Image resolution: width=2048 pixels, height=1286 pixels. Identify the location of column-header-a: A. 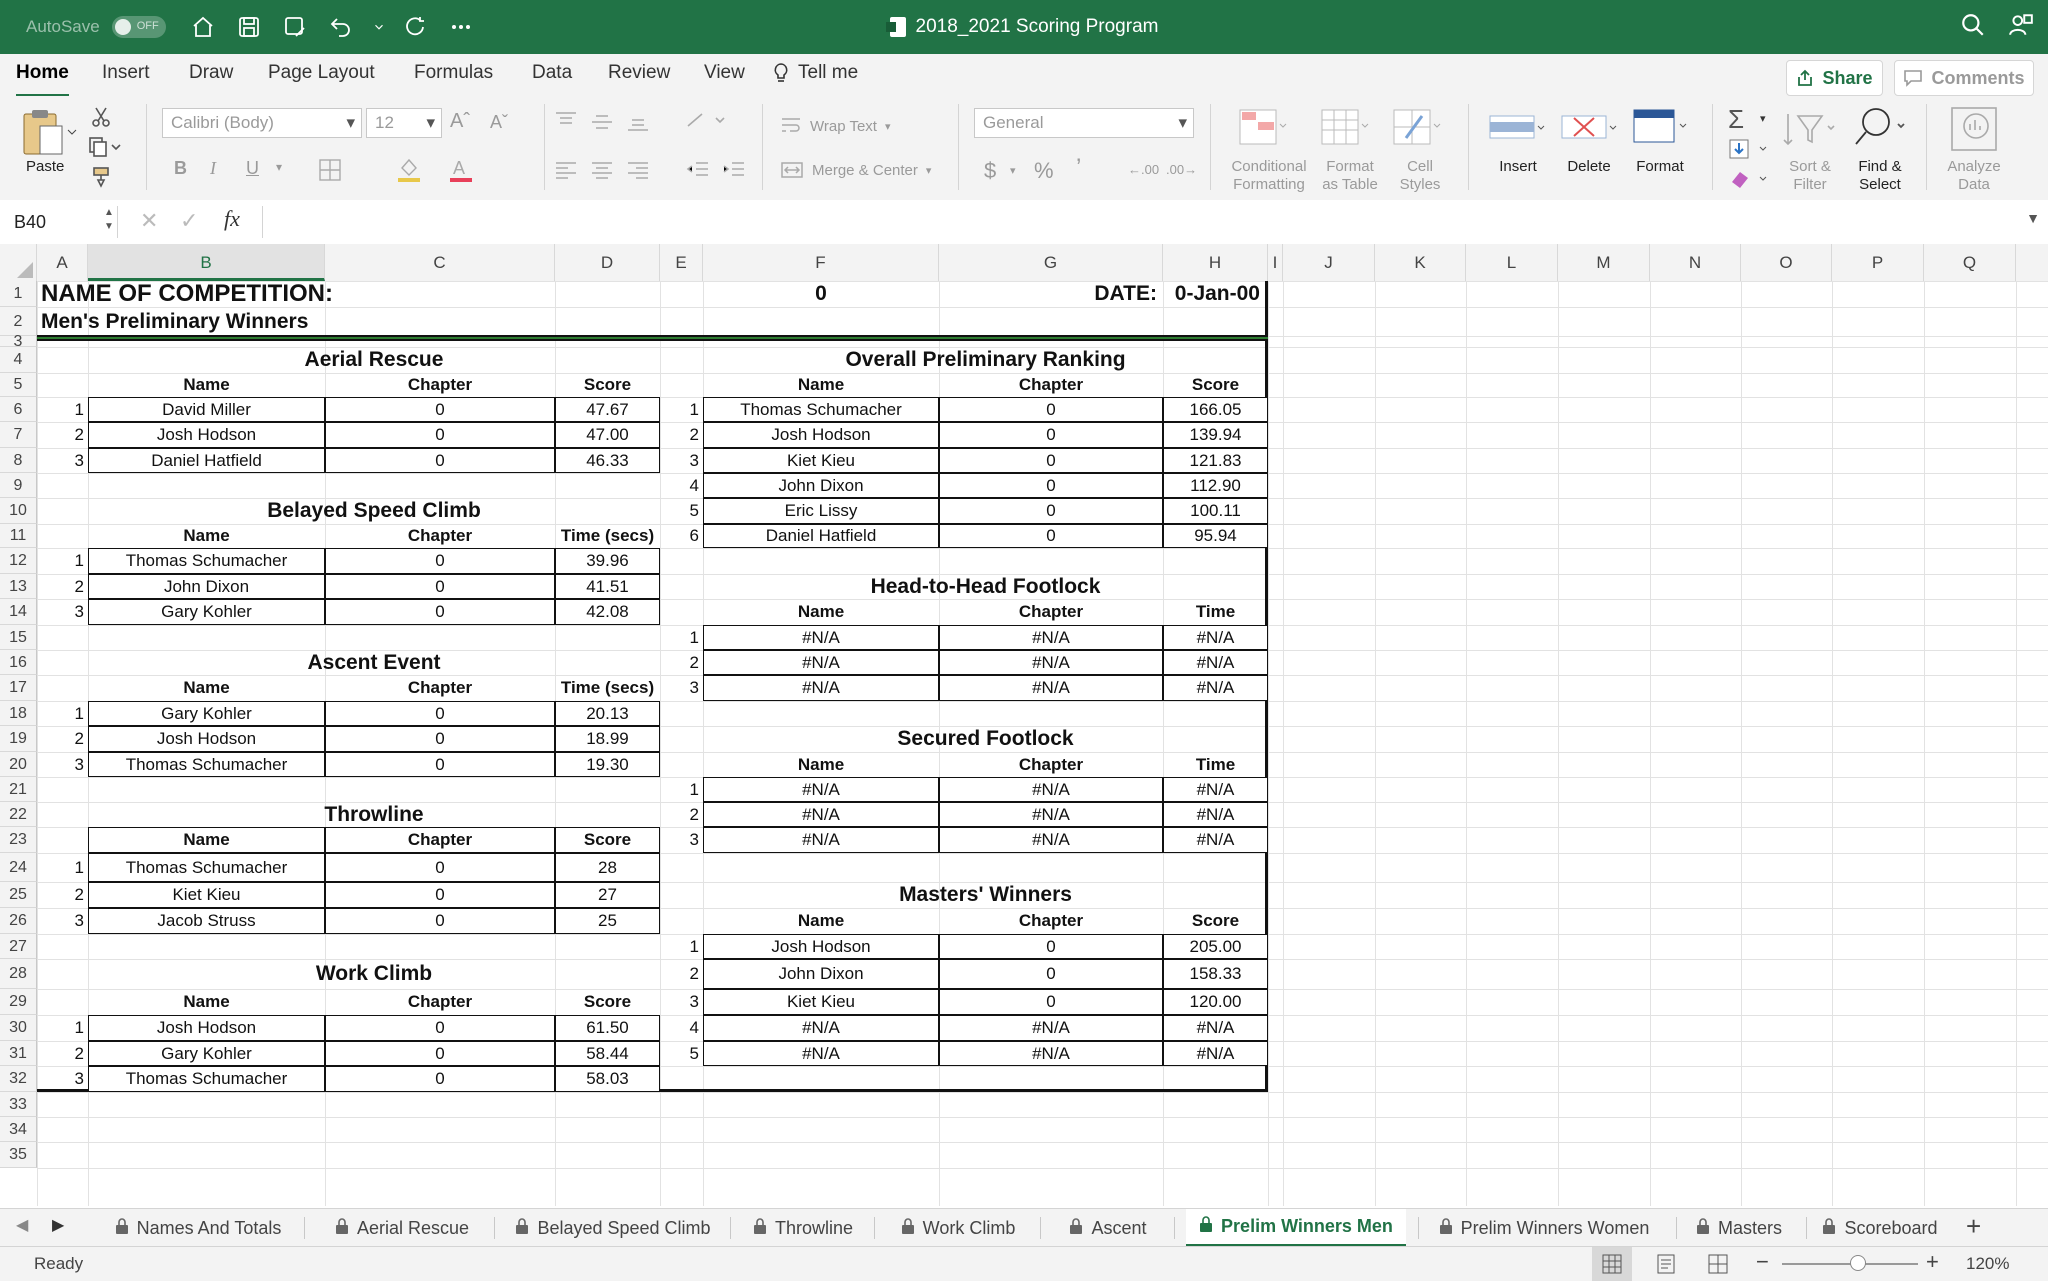
(62, 262).